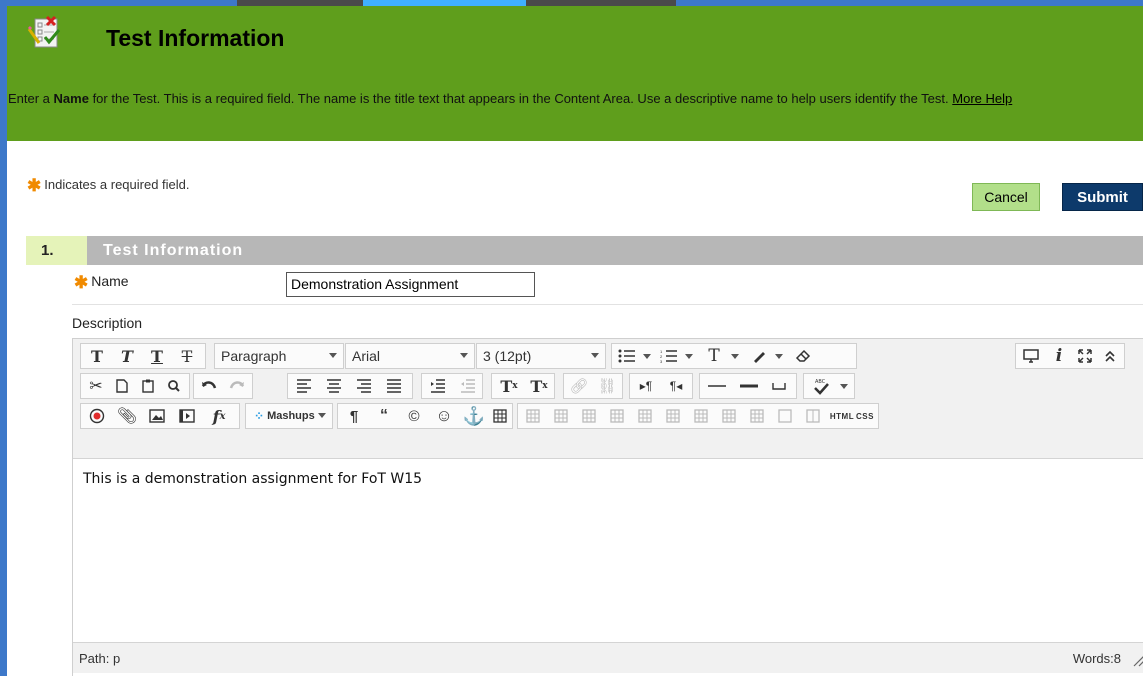 The image size is (1143, 676). What do you see at coordinates (676, 386) in the screenshot?
I see `rtl-icon: ¶◂` at bounding box center [676, 386].